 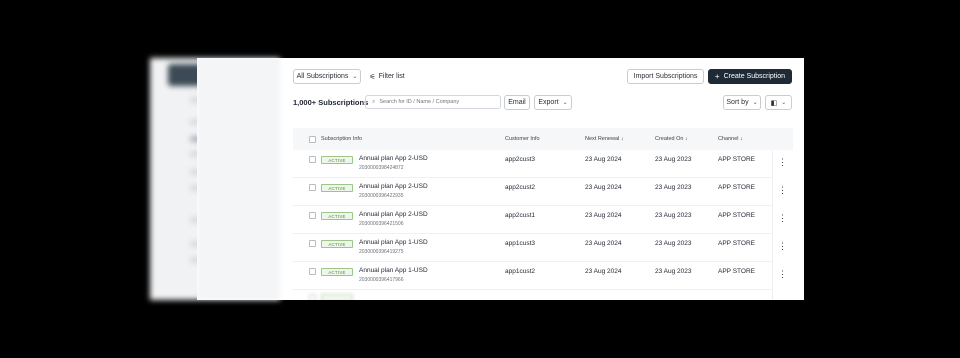 What do you see at coordinates (730, 139) in the screenshot?
I see `header-channel: Channel ↓` at bounding box center [730, 139].